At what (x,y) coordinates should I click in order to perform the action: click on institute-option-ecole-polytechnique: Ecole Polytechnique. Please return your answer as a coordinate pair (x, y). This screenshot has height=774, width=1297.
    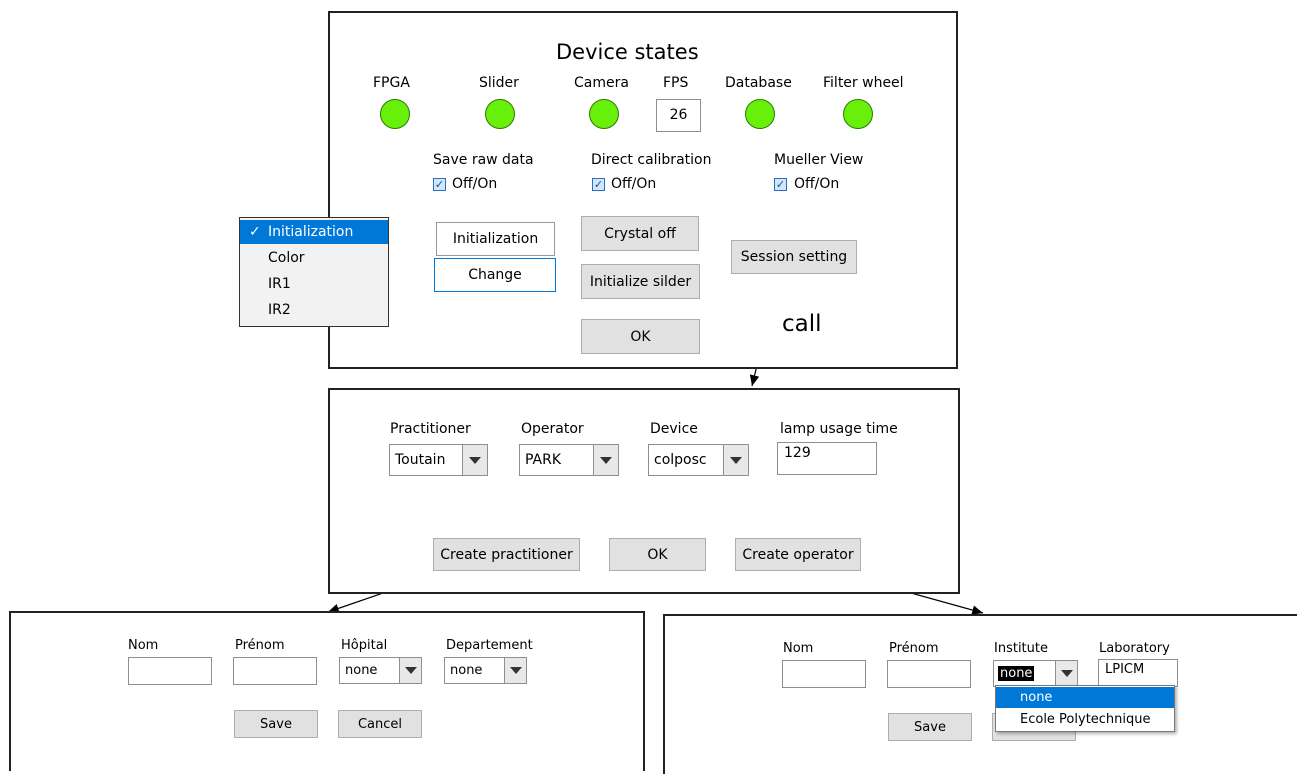
    Looking at the image, I should click on (1085, 719).